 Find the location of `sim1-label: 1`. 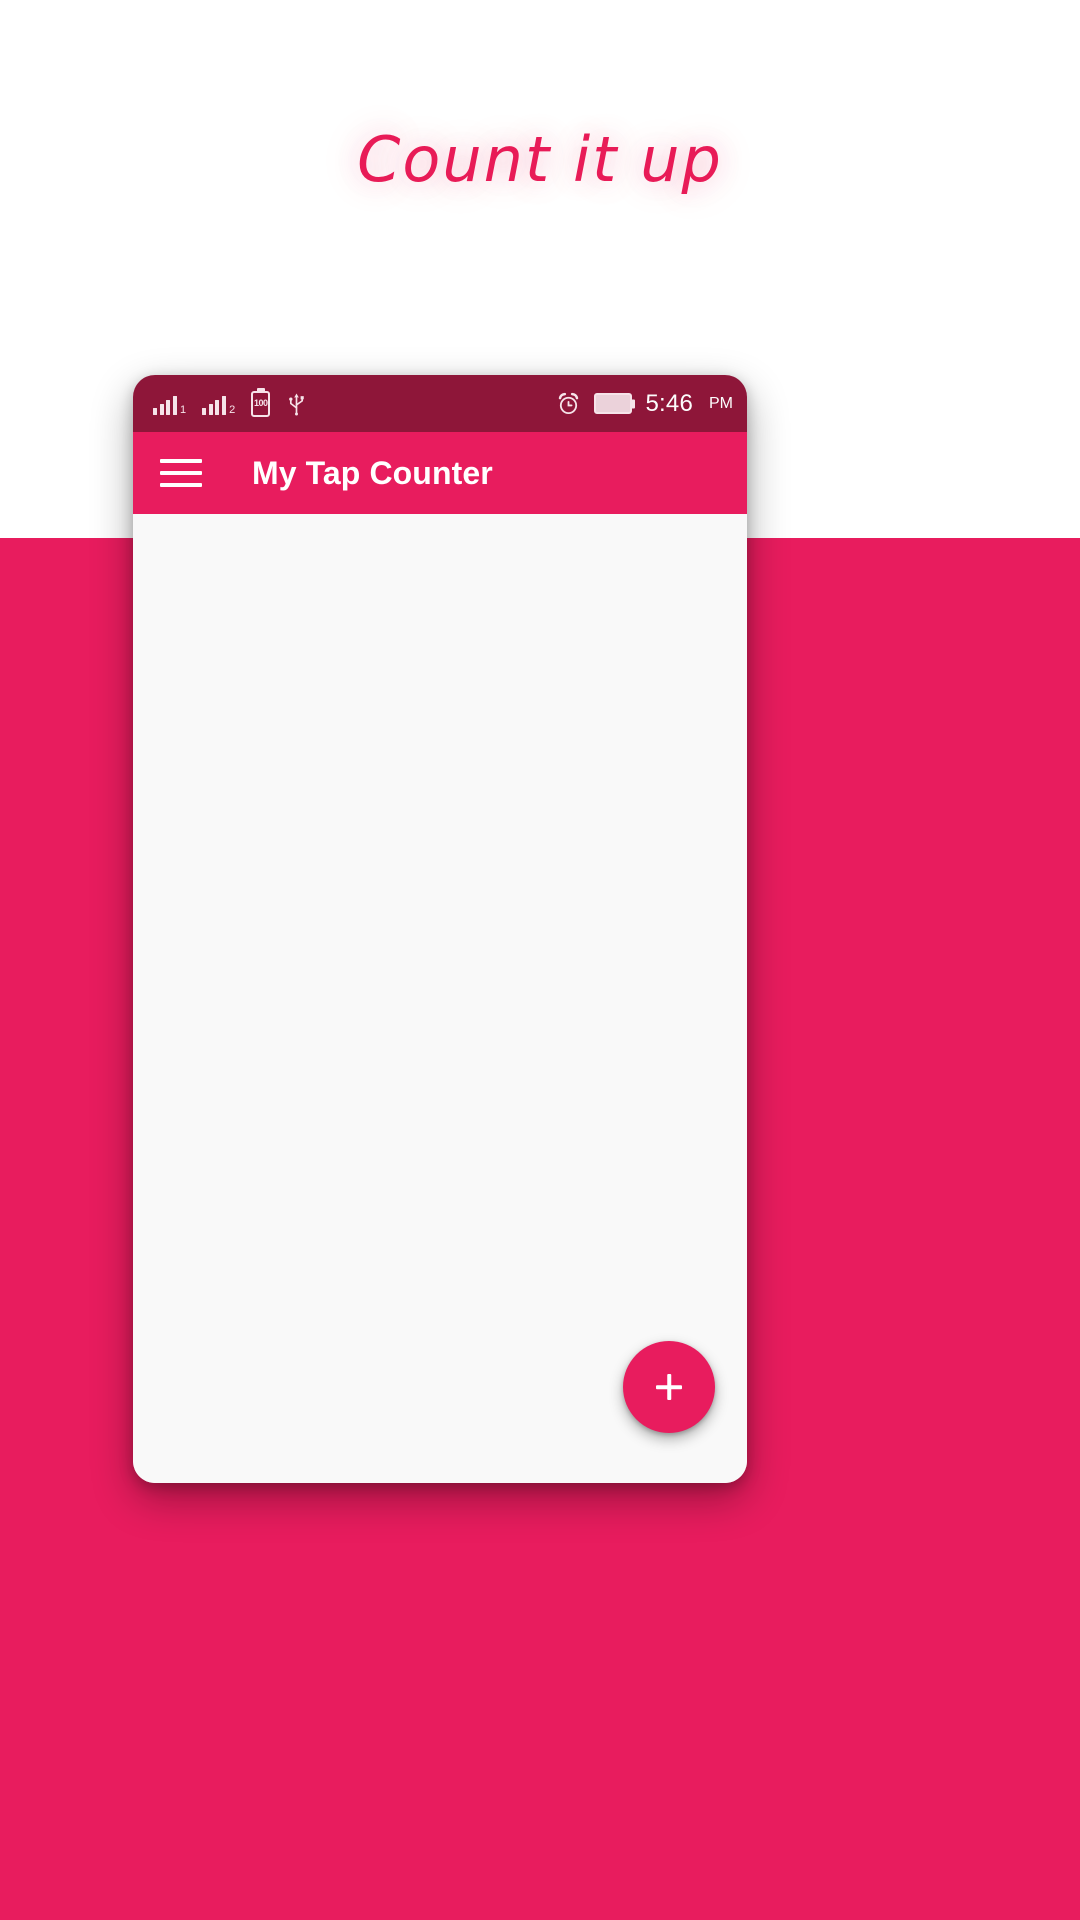

sim1-label: 1 is located at coordinates (183, 409).